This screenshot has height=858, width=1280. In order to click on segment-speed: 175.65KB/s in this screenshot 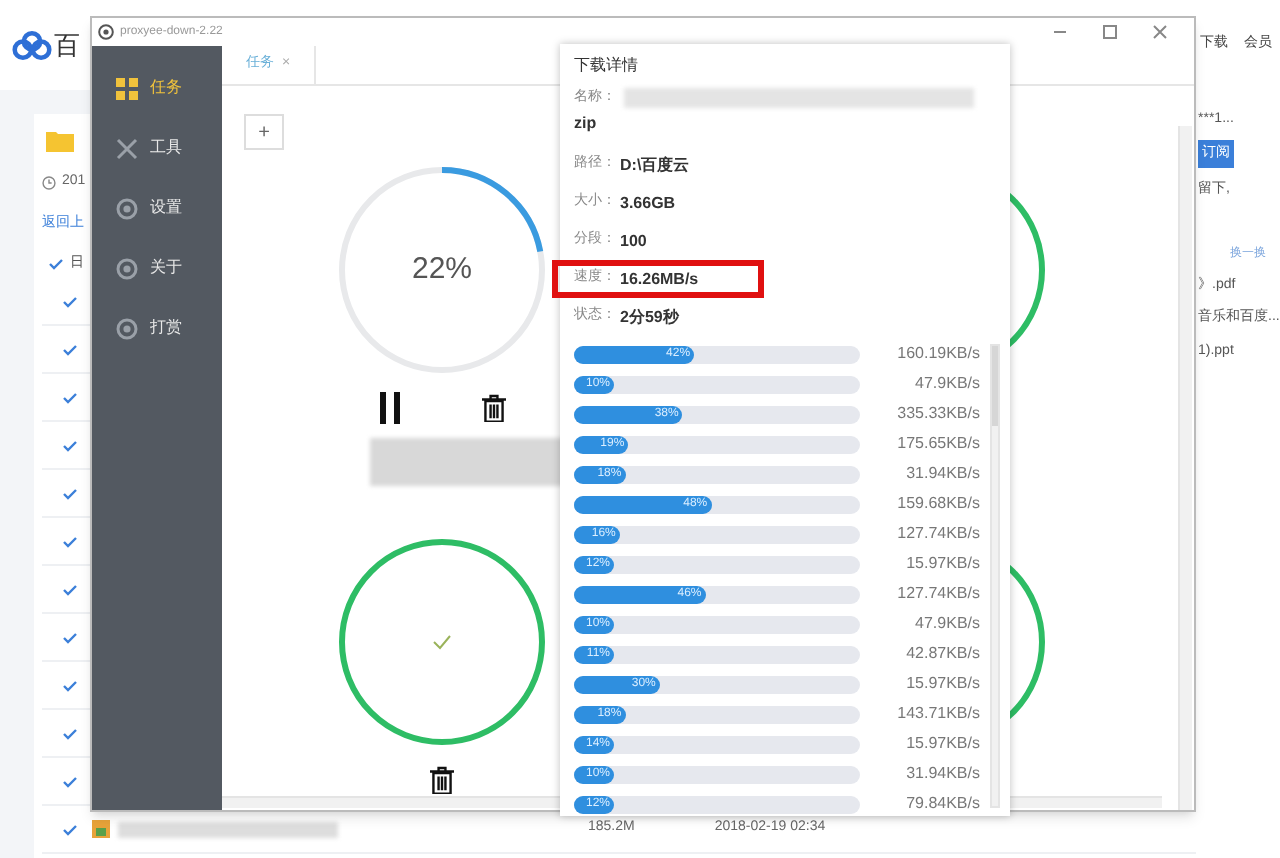, I will do `click(937, 444)`.